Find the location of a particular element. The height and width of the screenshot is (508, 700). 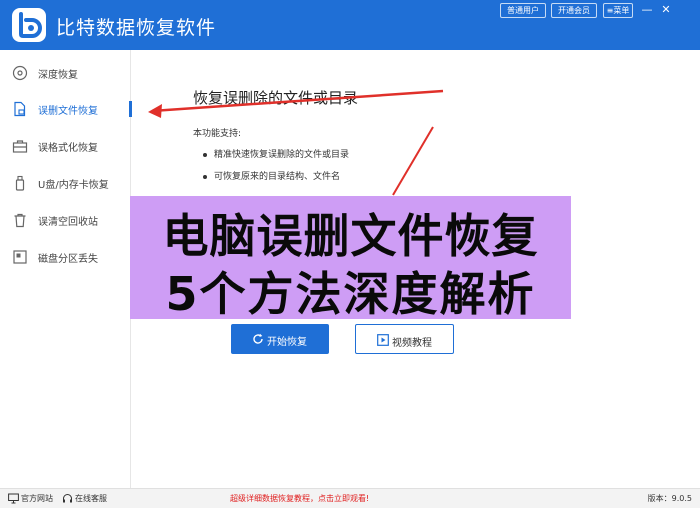

status-bar: 官方网站 在线客服 超级详细数据恢复教程，点击立即观看! 版本：9.0.5 is located at coordinates (350, 498).